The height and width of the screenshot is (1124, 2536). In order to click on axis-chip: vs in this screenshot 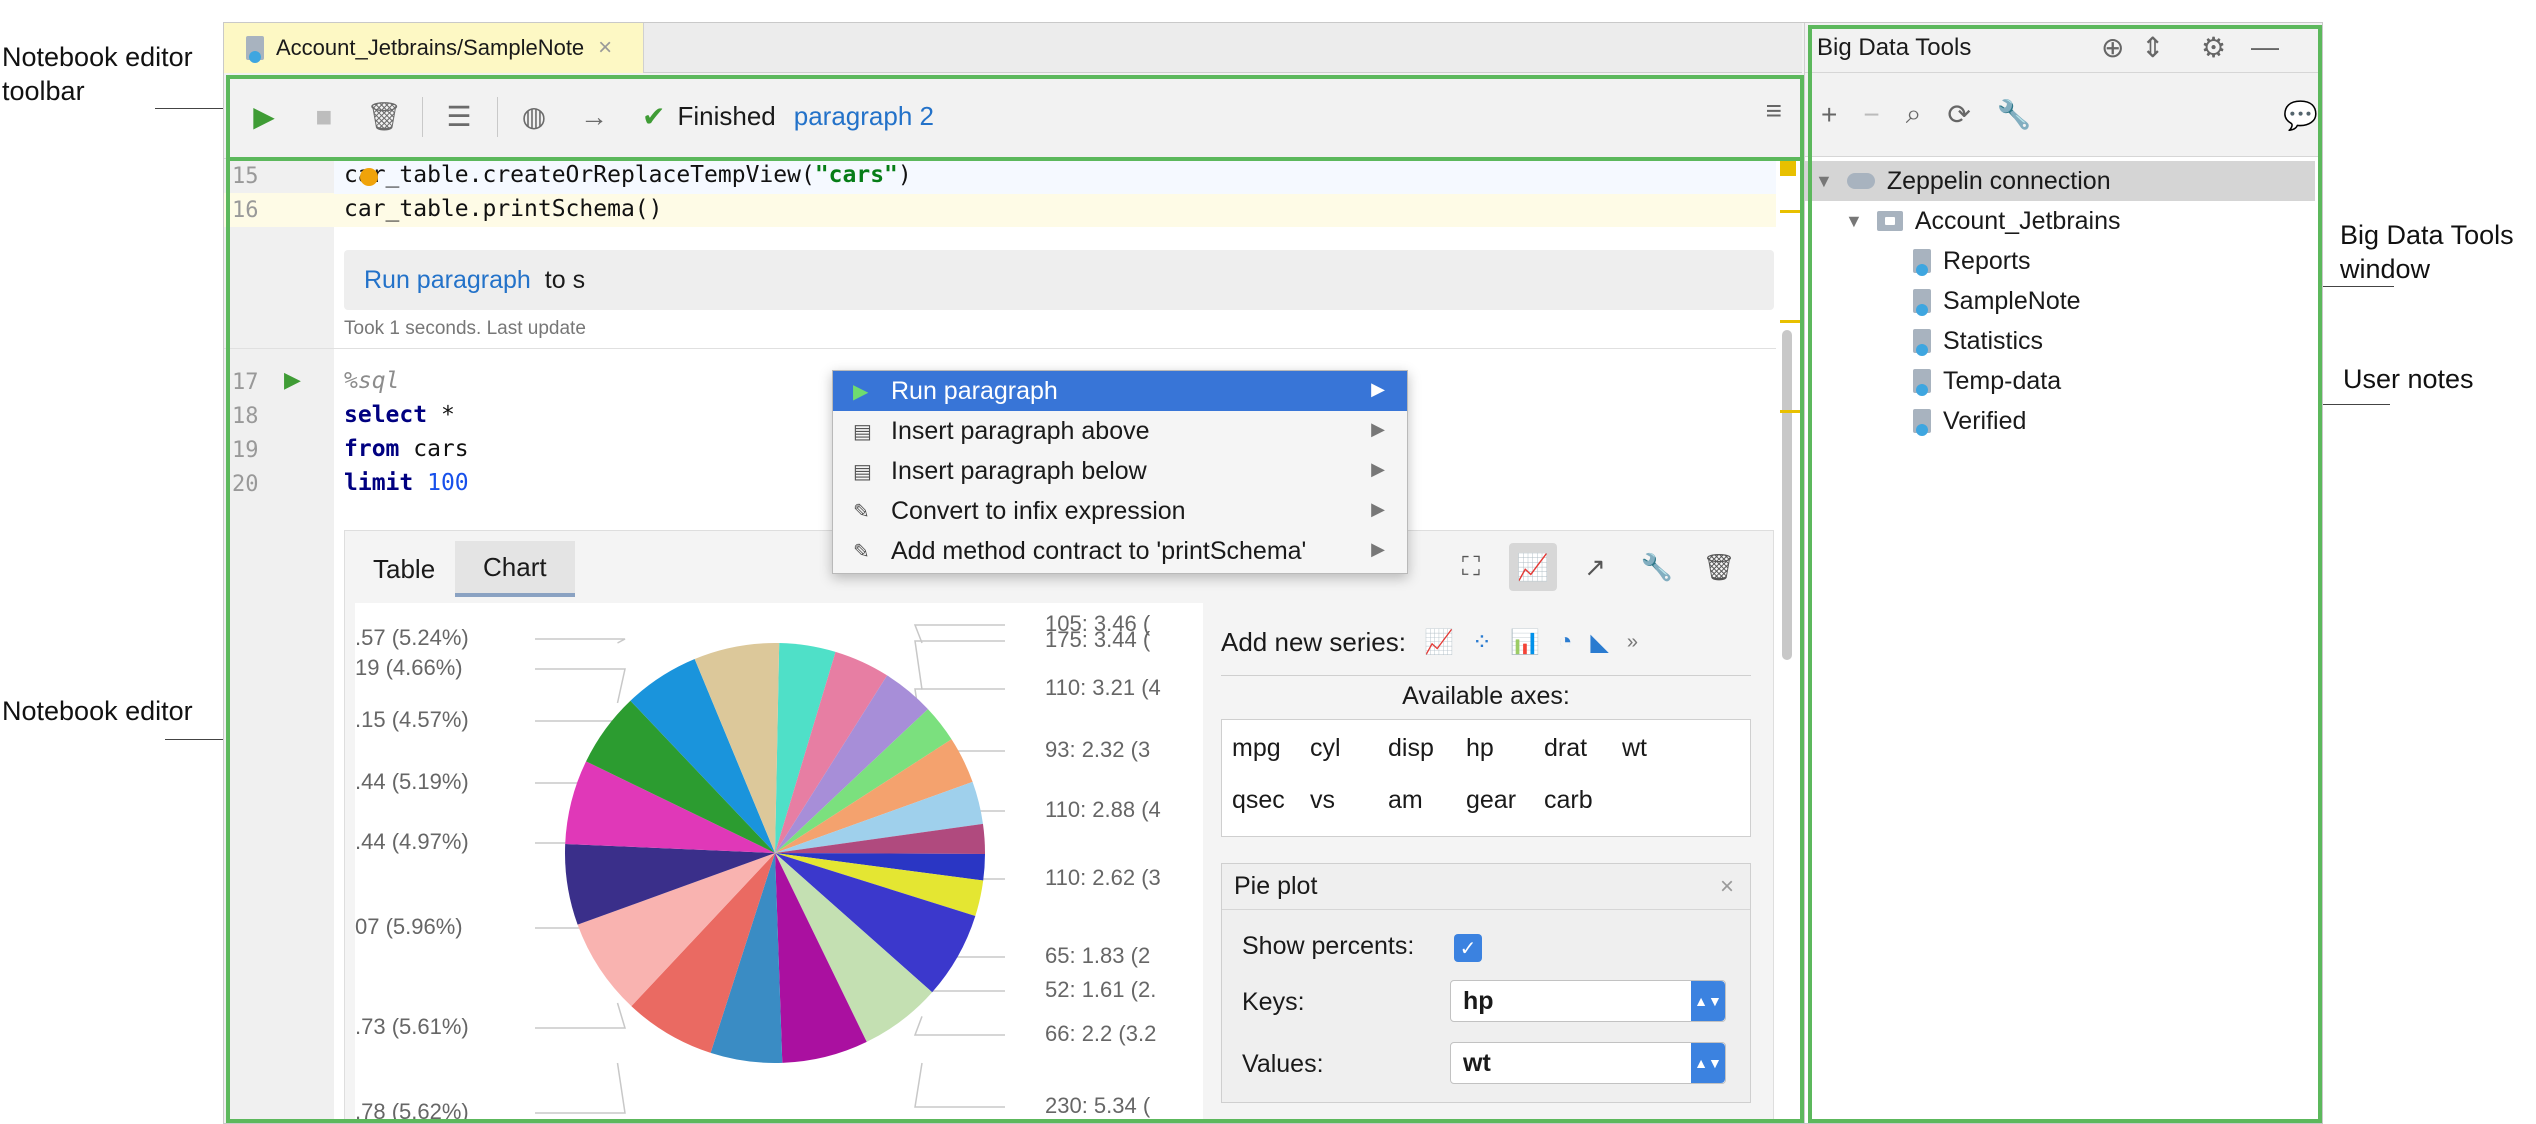, I will do `click(1322, 800)`.